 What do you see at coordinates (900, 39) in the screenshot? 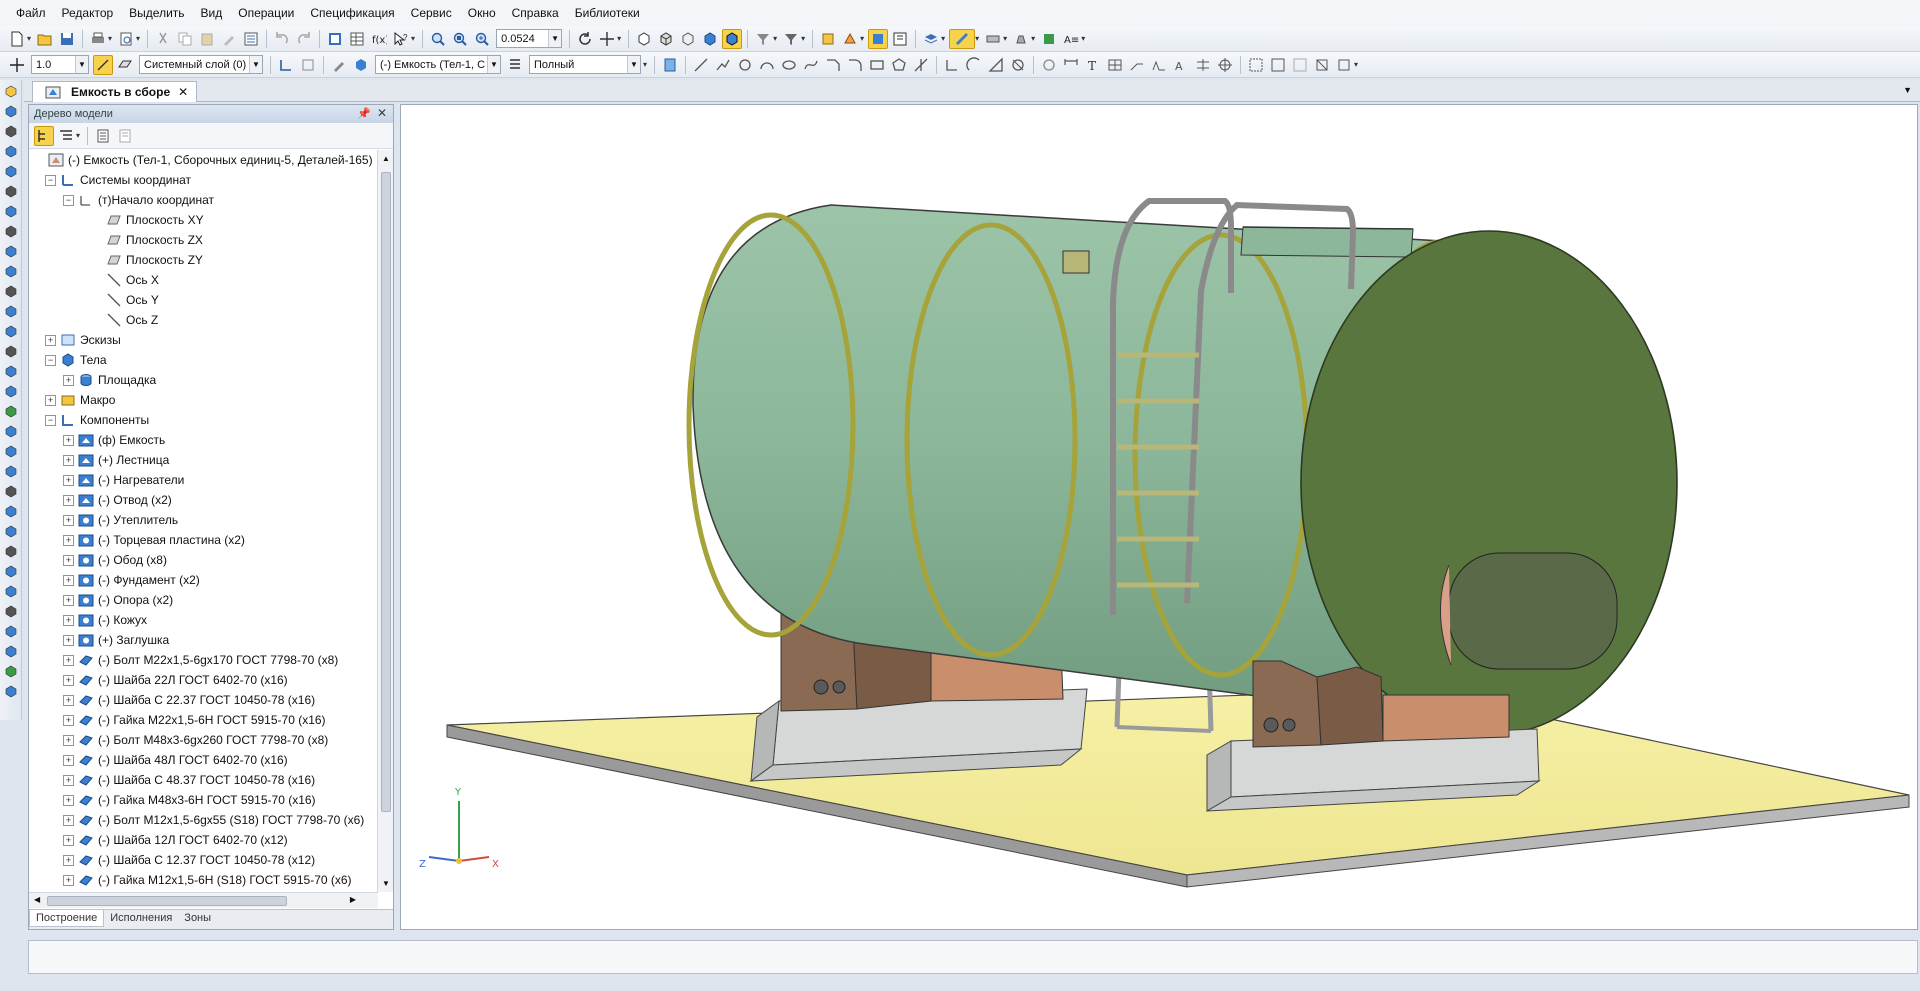
I see `model-properties-icon` at bounding box center [900, 39].